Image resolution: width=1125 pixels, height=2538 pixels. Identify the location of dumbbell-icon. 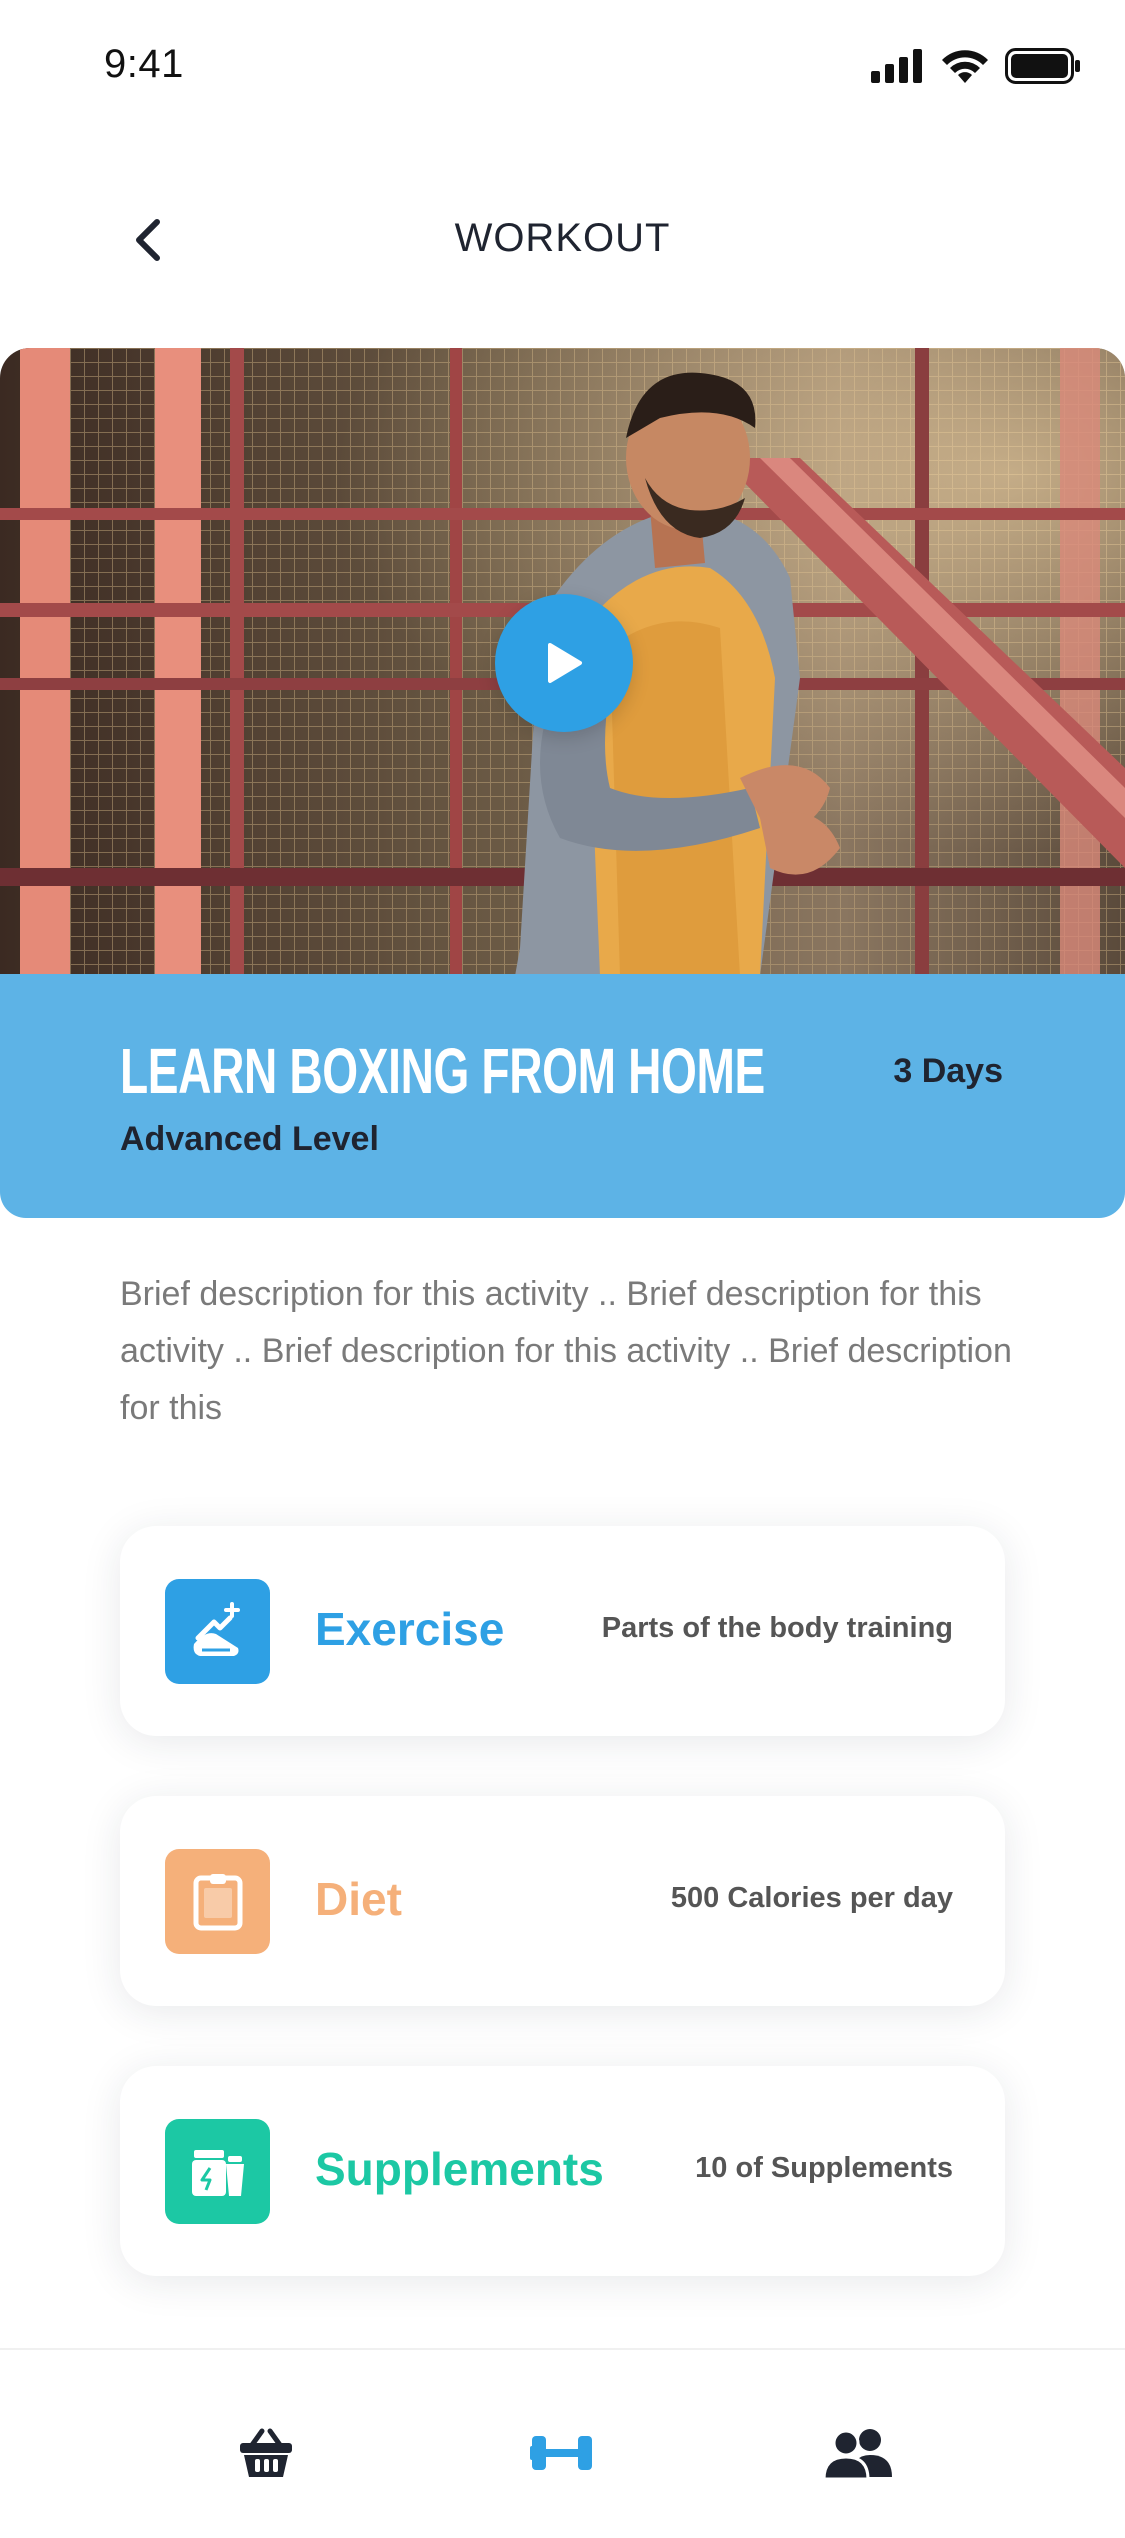
(562, 2455).